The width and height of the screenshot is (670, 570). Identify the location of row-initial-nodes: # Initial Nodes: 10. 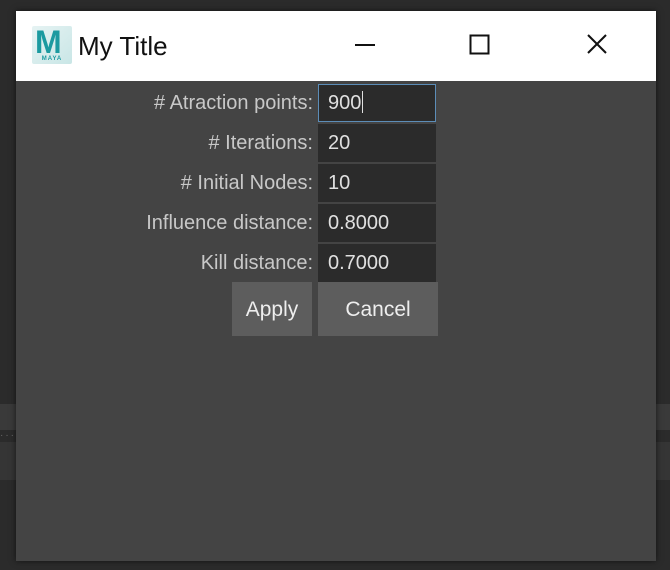
(336, 183).